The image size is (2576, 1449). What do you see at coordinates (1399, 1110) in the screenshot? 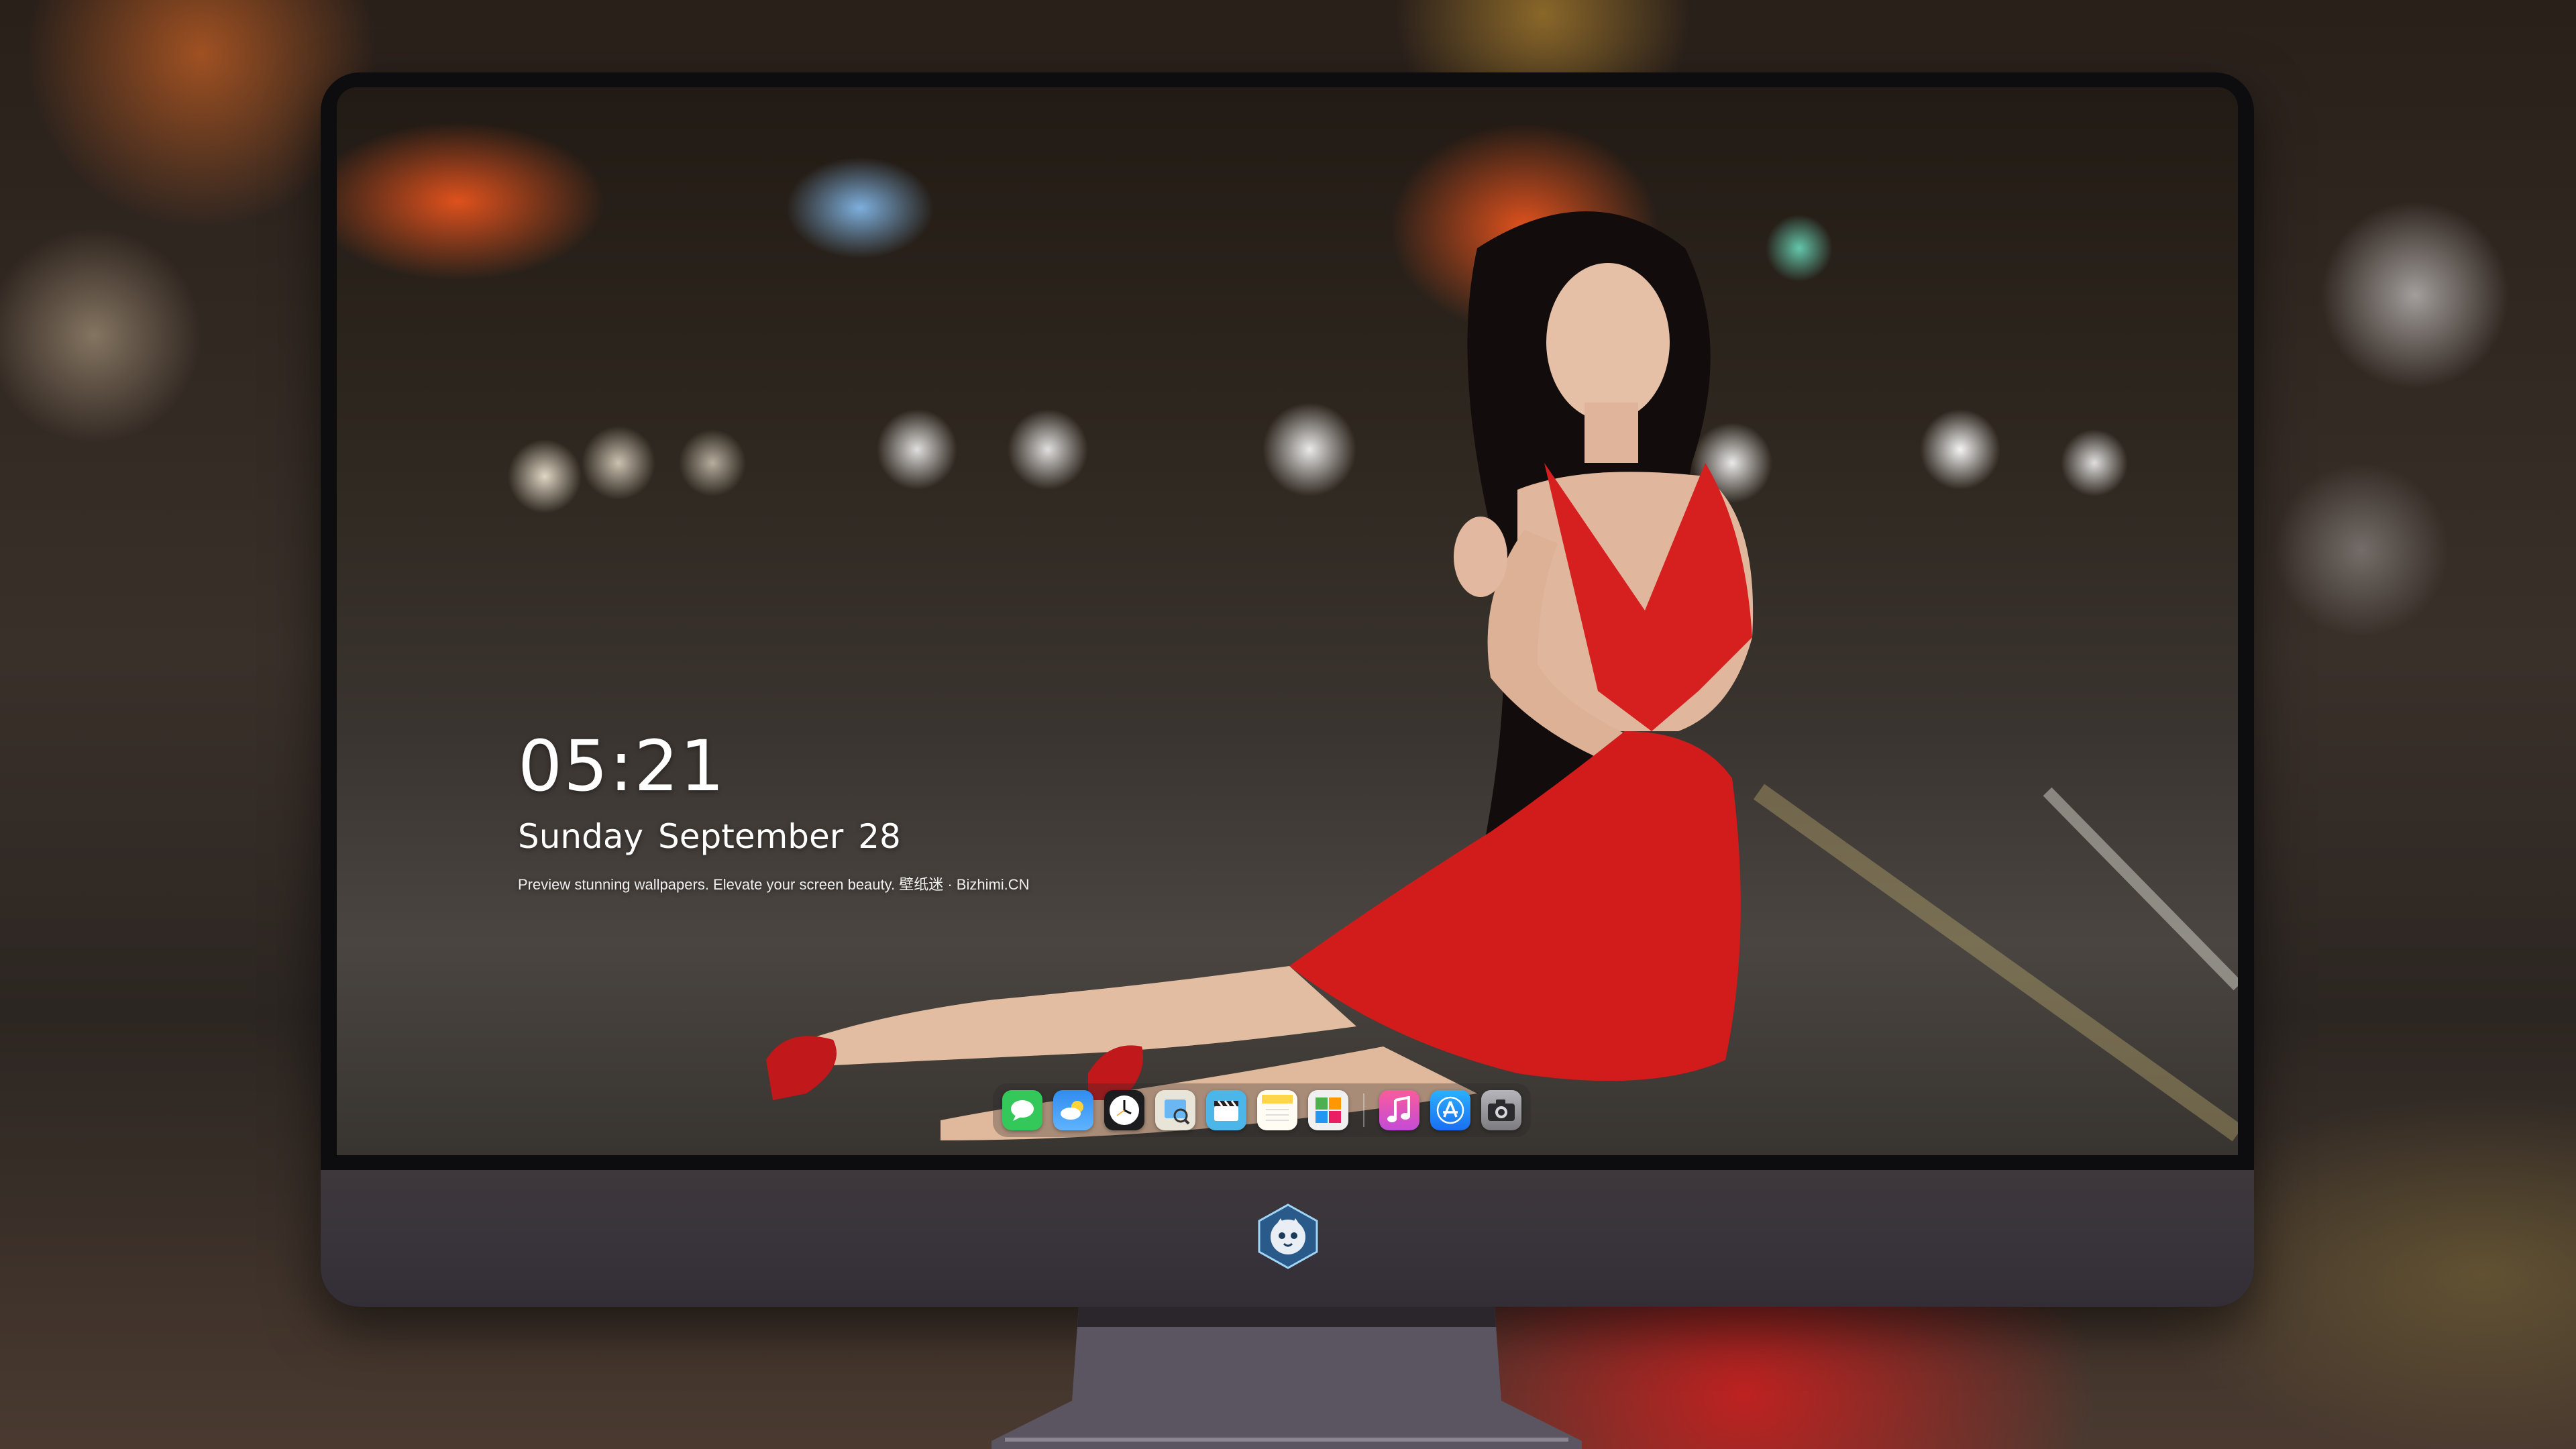
I see `music-icon` at bounding box center [1399, 1110].